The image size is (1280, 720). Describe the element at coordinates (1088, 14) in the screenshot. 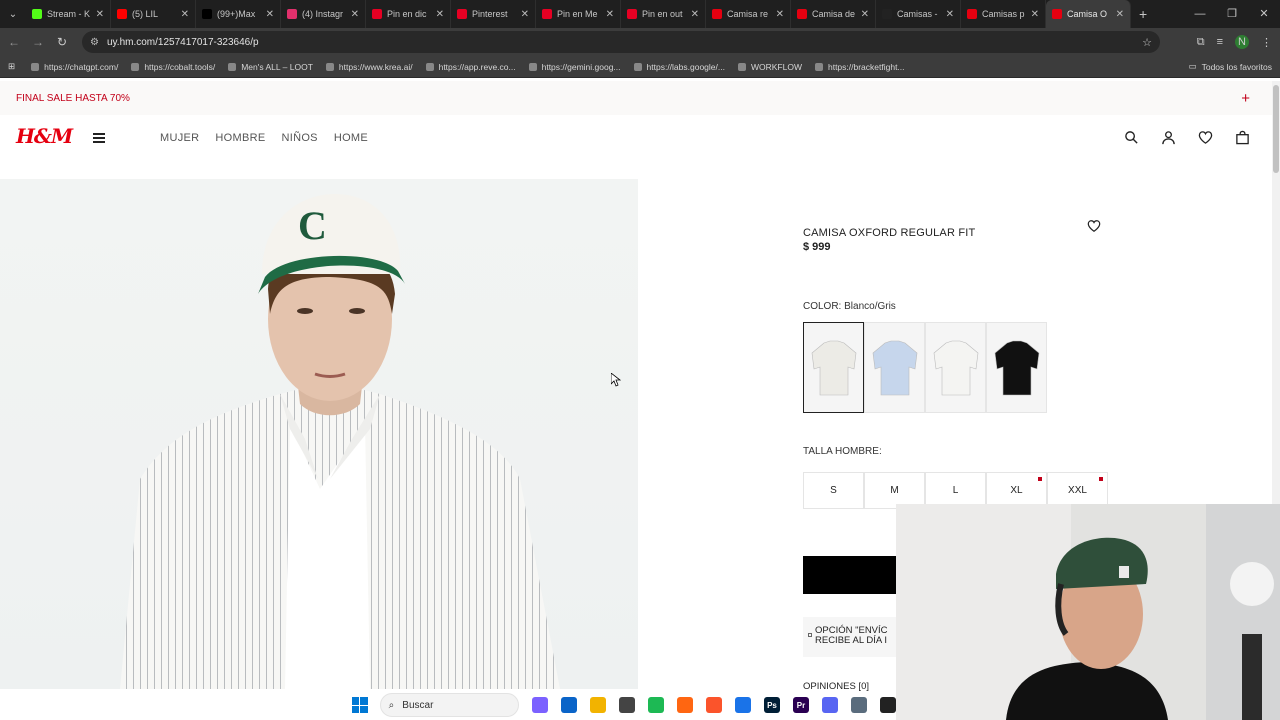

I see `browser-tab: Camisa O ✕` at that location.